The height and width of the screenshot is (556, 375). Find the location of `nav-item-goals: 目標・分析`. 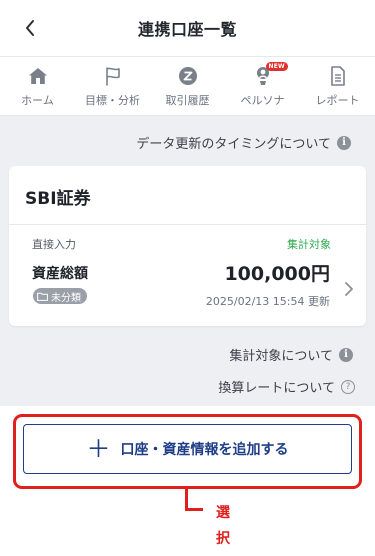

nav-item-goals: 目標・分析 is located at coordinates (112, 86).